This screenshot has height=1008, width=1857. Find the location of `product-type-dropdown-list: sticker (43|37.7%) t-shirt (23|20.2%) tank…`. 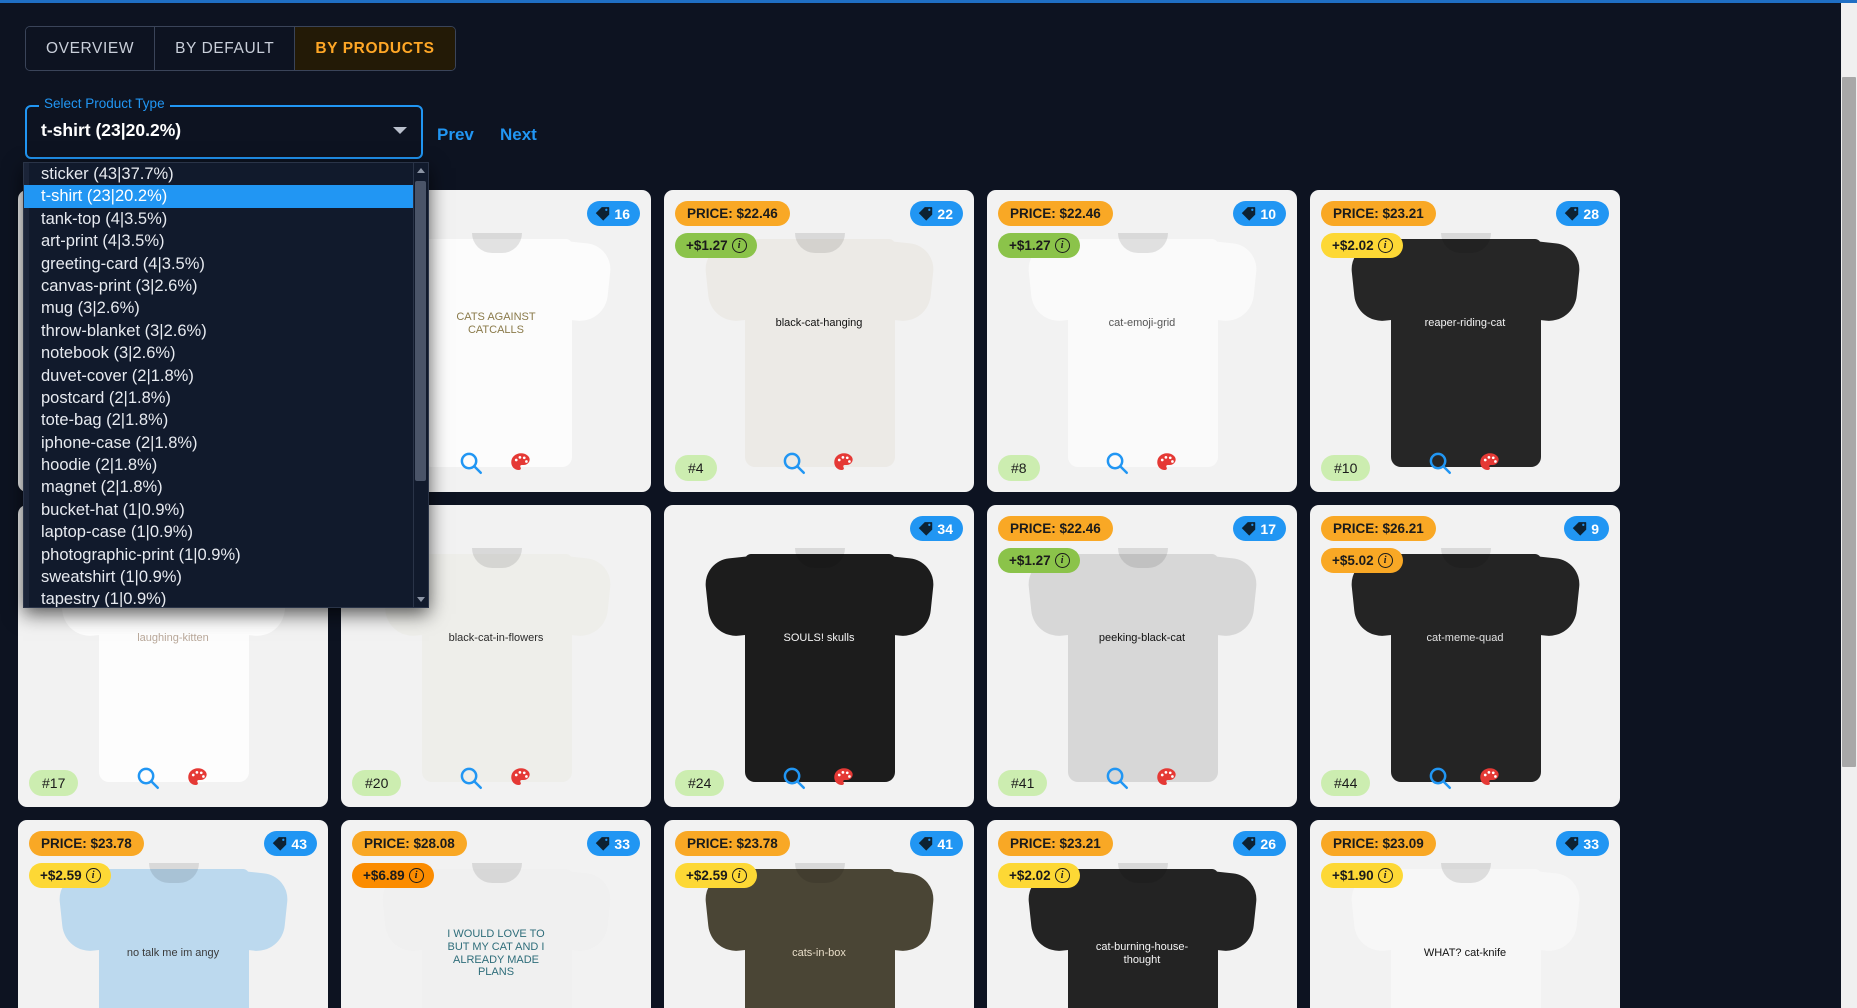

product-type-dropdown-list: sticker (43|37.7%) t-shirt (23|20.2%) tank… is located at coordinates (226, 385).